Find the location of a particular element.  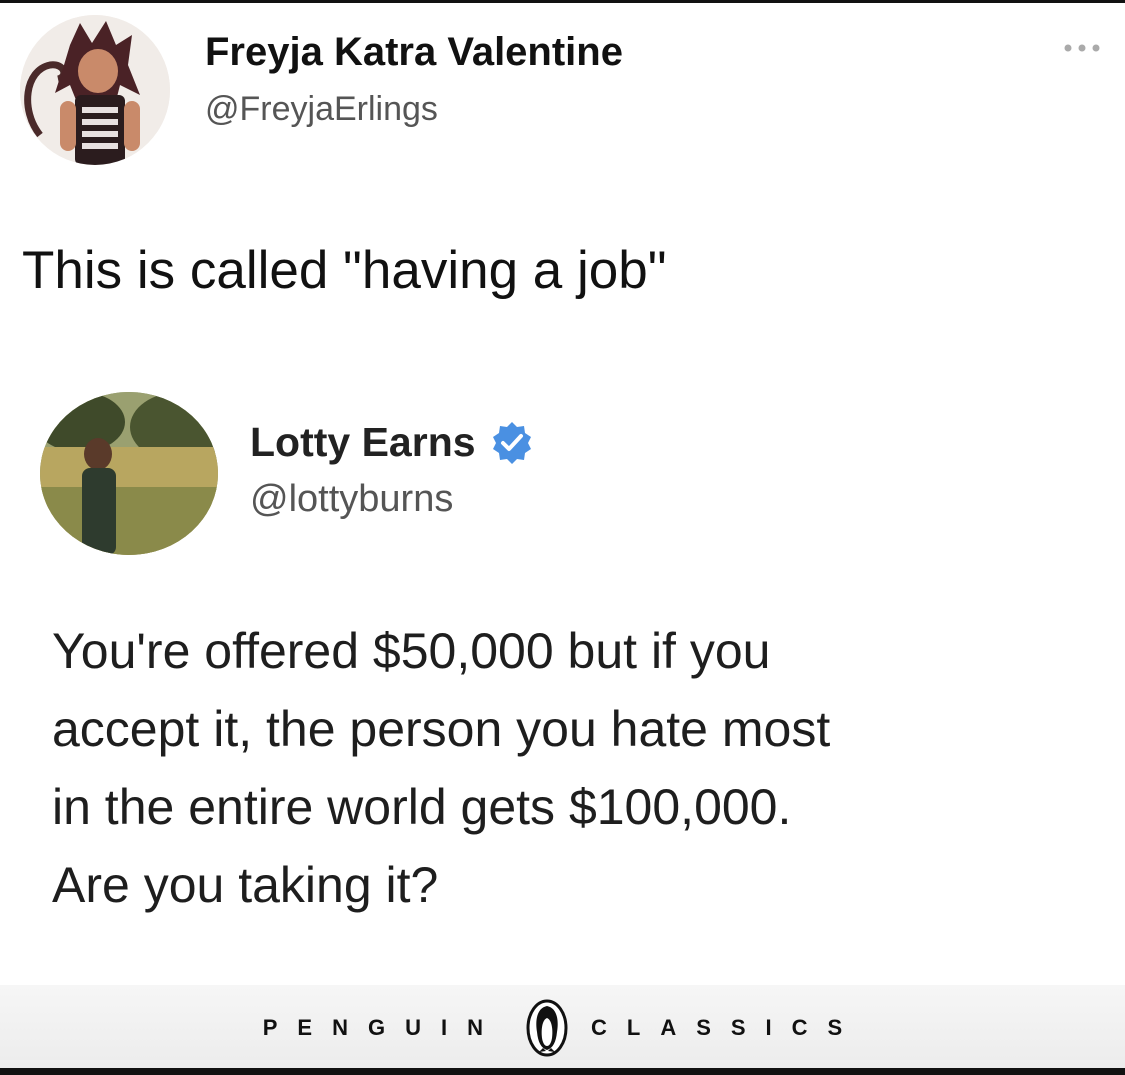

top-border is located at coordinates (562, 1).